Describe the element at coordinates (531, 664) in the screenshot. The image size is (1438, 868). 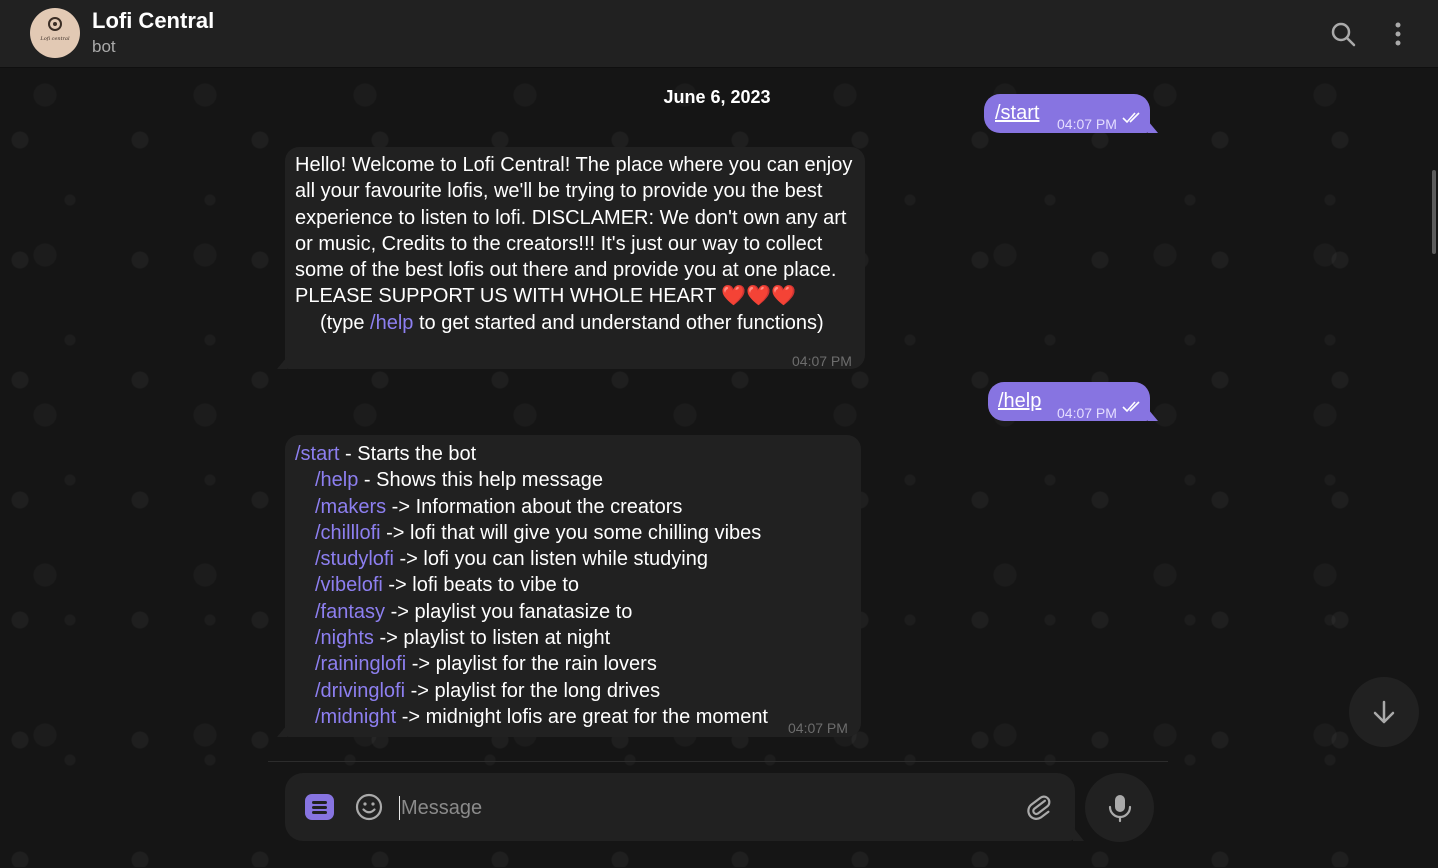
I see `command-desc: -> playlist for the rain lovers` at that location.